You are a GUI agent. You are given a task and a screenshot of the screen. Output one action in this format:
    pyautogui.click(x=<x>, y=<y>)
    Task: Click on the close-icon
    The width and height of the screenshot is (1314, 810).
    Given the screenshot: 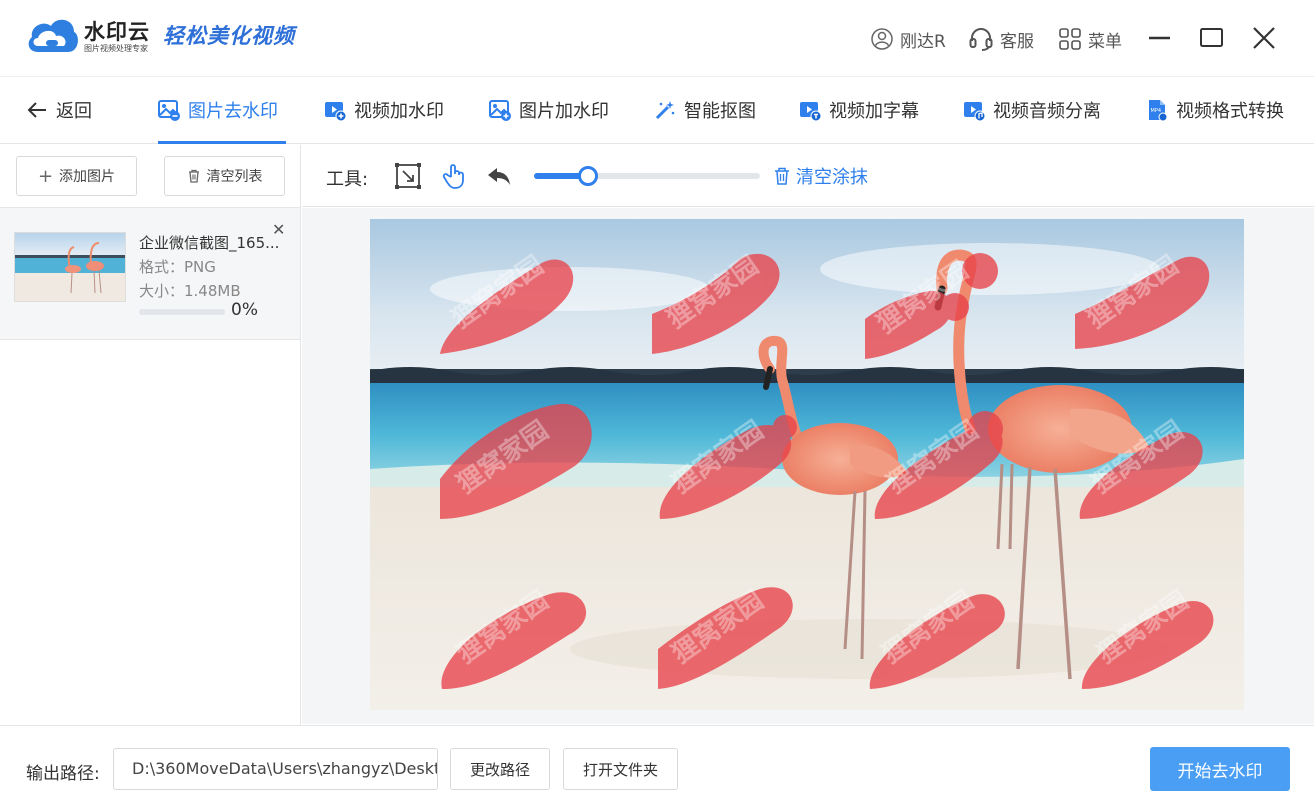 What is the action you would take?
    pyautogui.click(x=1264, y=38)
    